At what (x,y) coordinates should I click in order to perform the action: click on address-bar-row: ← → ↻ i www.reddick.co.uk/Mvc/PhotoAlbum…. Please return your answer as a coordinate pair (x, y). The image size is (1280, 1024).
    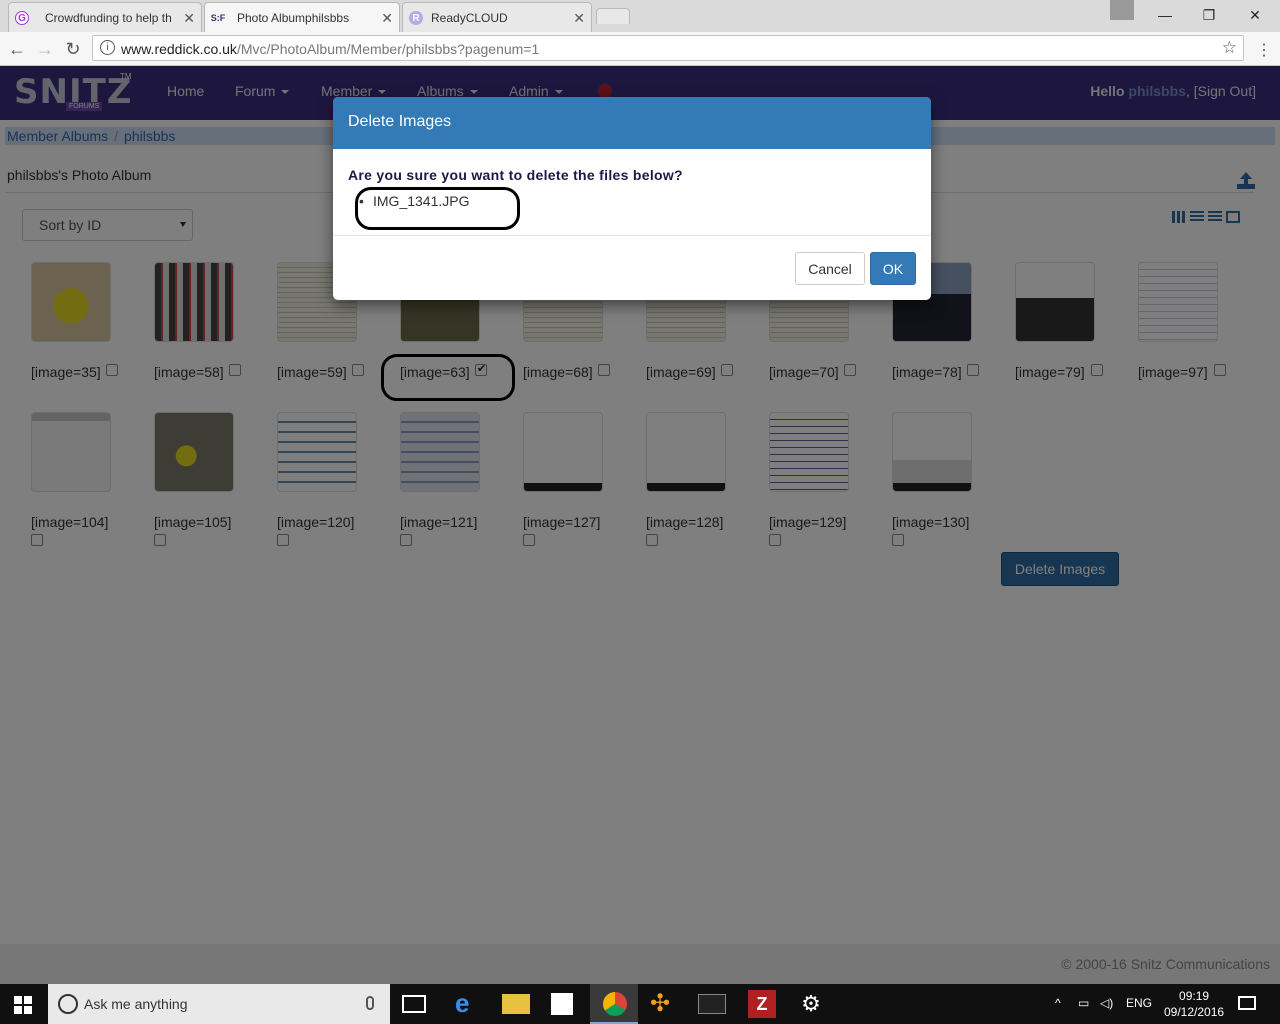
    Looking at the image, I should click on (640, 49).